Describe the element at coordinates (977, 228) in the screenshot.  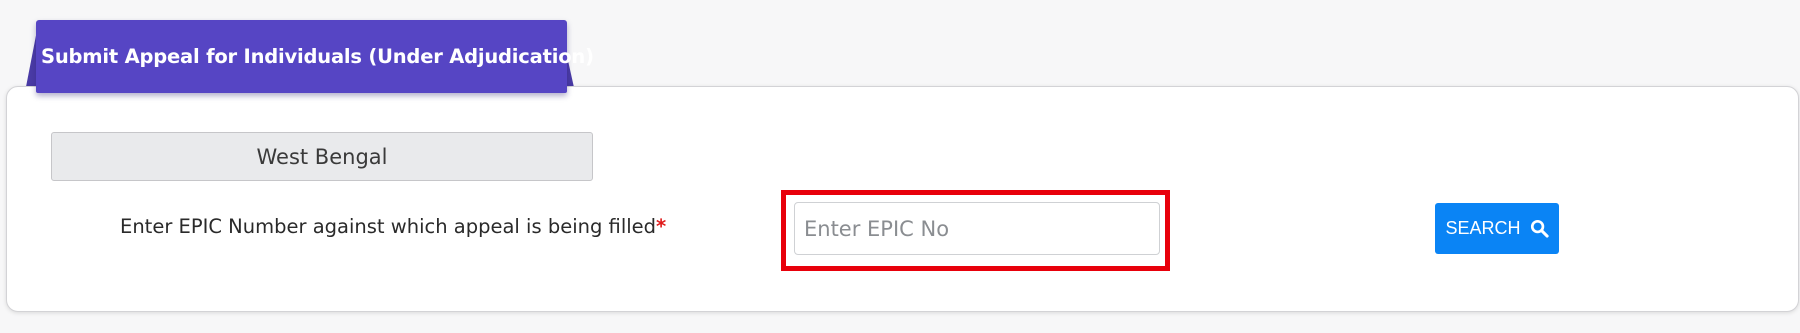
I see `epic-number-input` at that location.